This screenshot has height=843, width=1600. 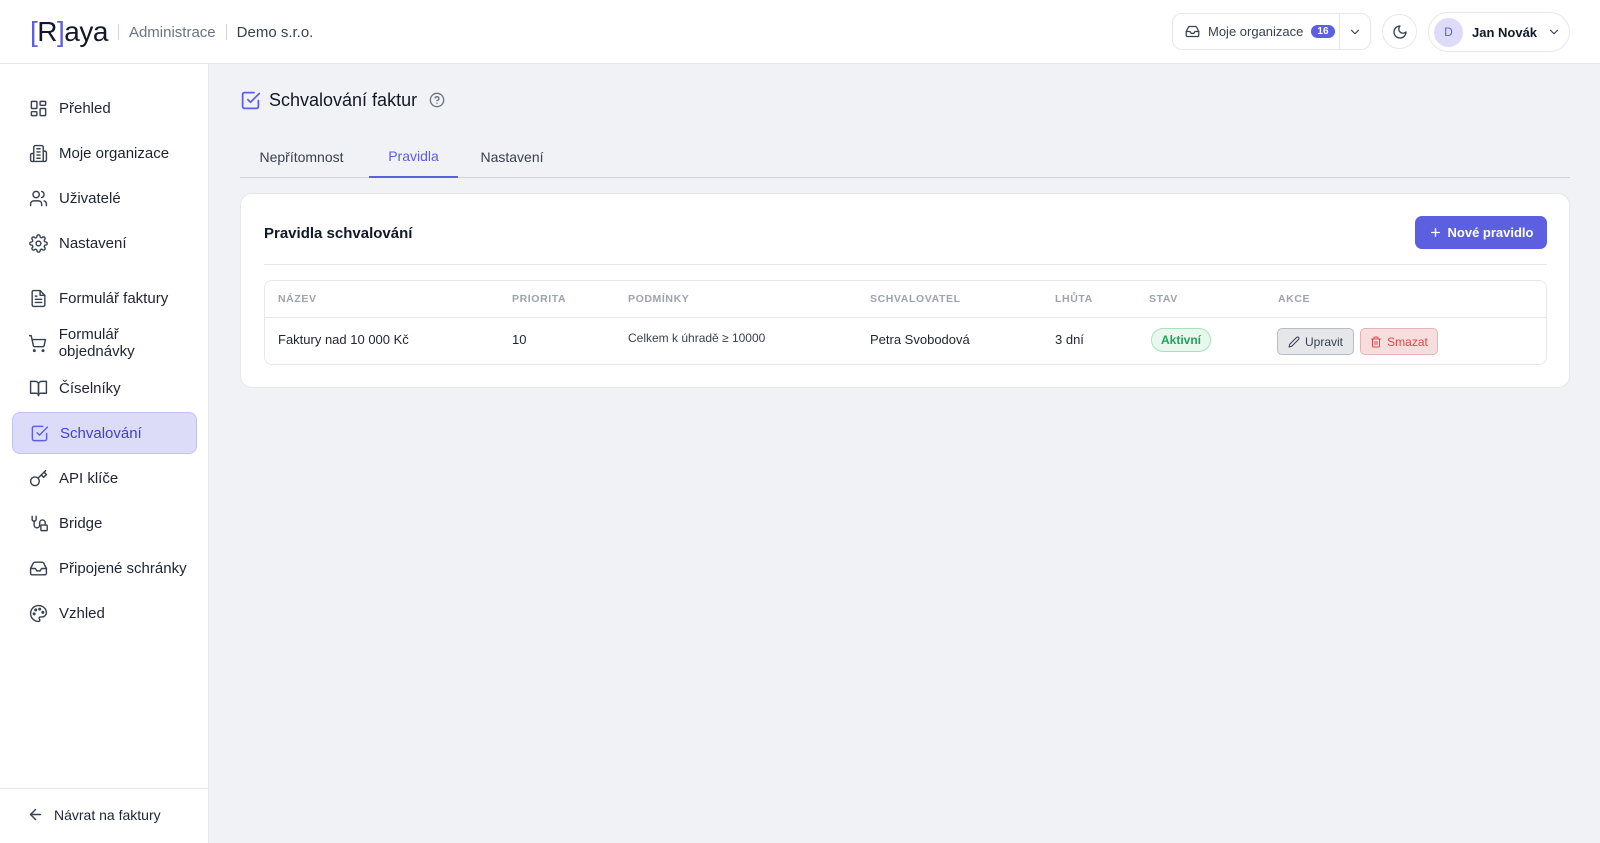 I want to click on sidebar-item-label: Bridge, so click(x=81, y=523).